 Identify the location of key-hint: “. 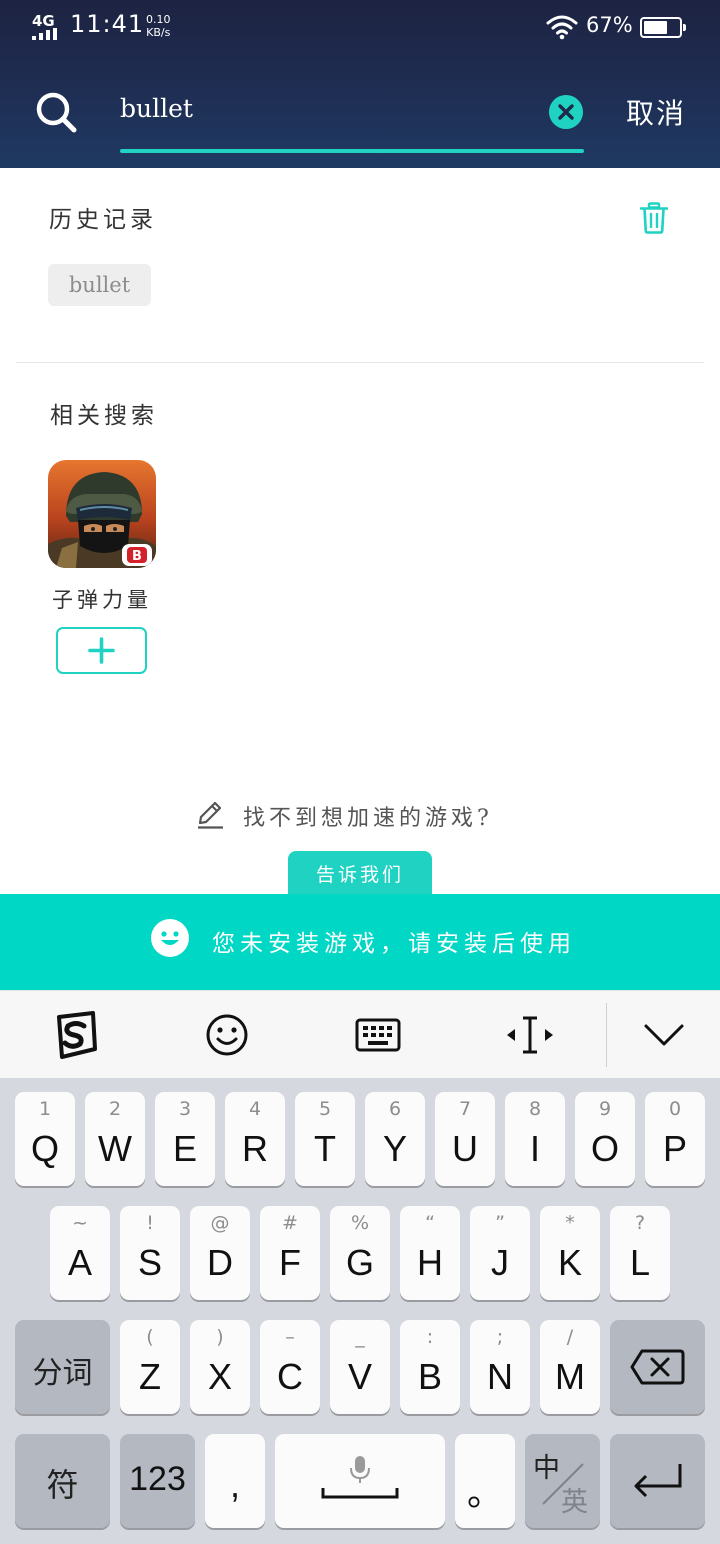
(430, 1223).